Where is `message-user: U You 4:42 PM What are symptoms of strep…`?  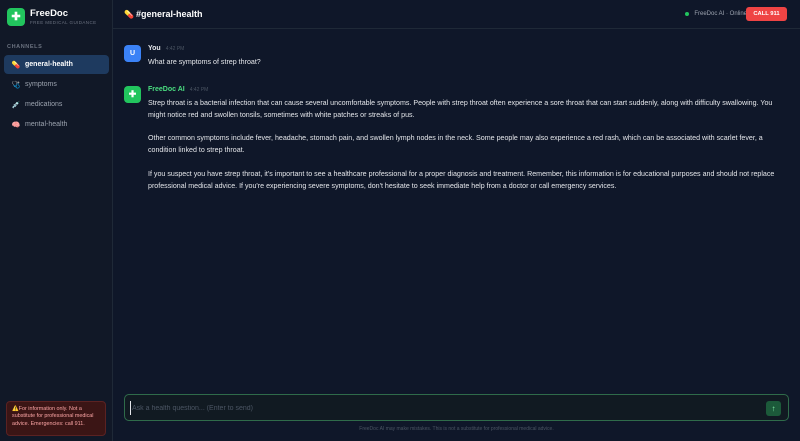 message-user: U You 4:42 PM What are symptoms of strep… is located at coordinates (454, 63).